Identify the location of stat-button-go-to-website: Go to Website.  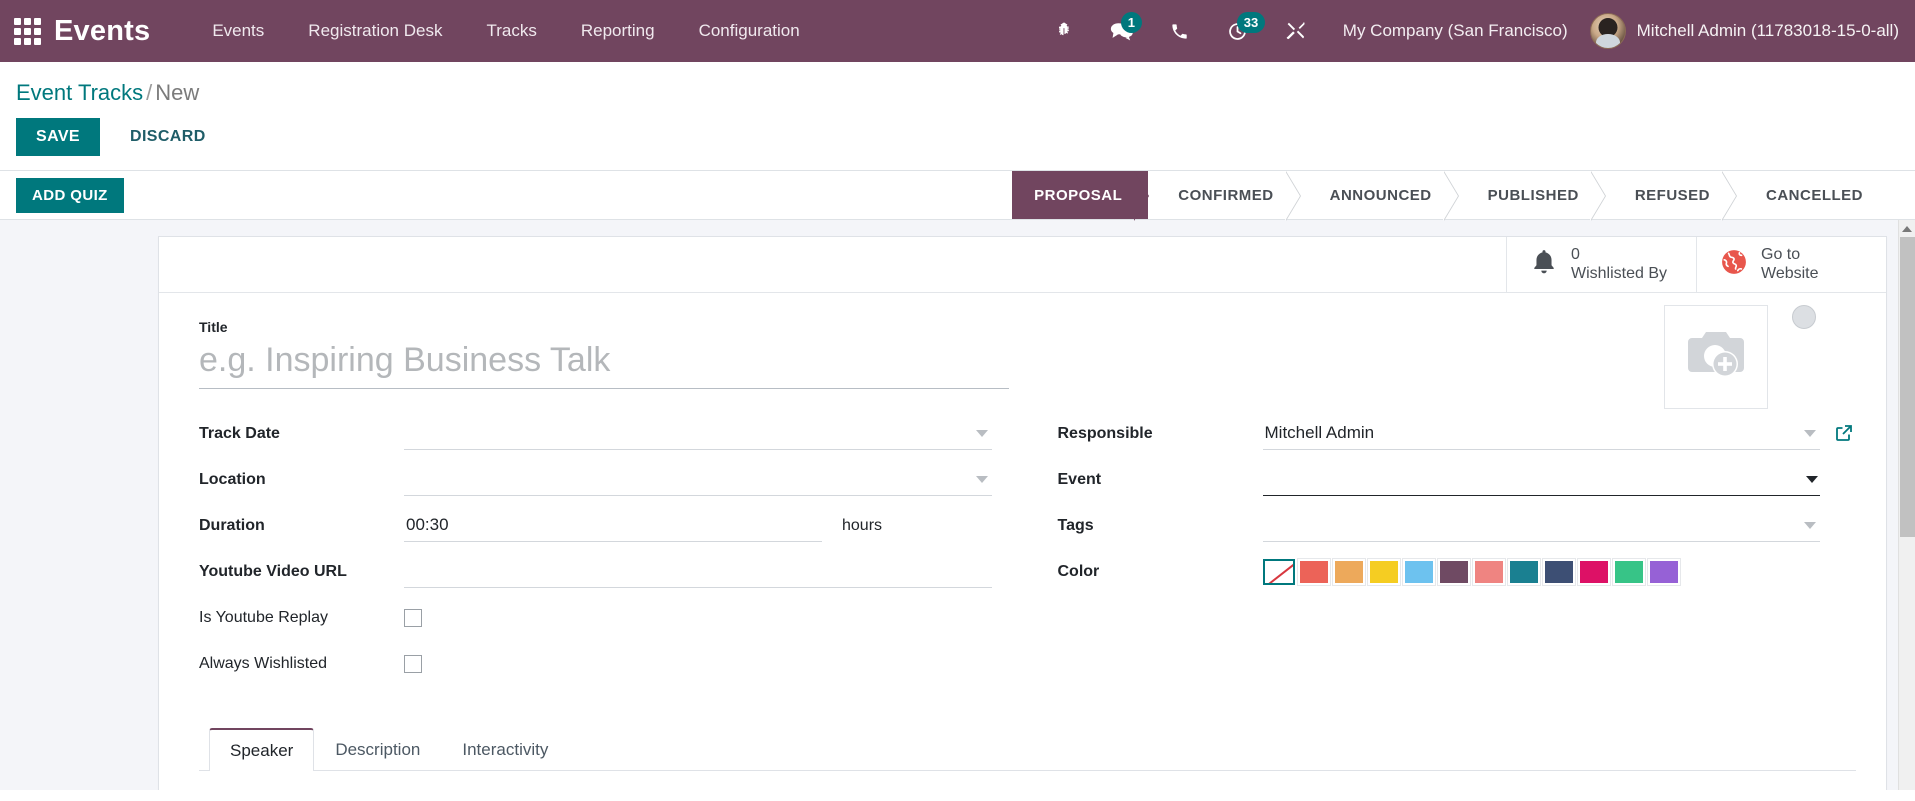
(1791, 264).